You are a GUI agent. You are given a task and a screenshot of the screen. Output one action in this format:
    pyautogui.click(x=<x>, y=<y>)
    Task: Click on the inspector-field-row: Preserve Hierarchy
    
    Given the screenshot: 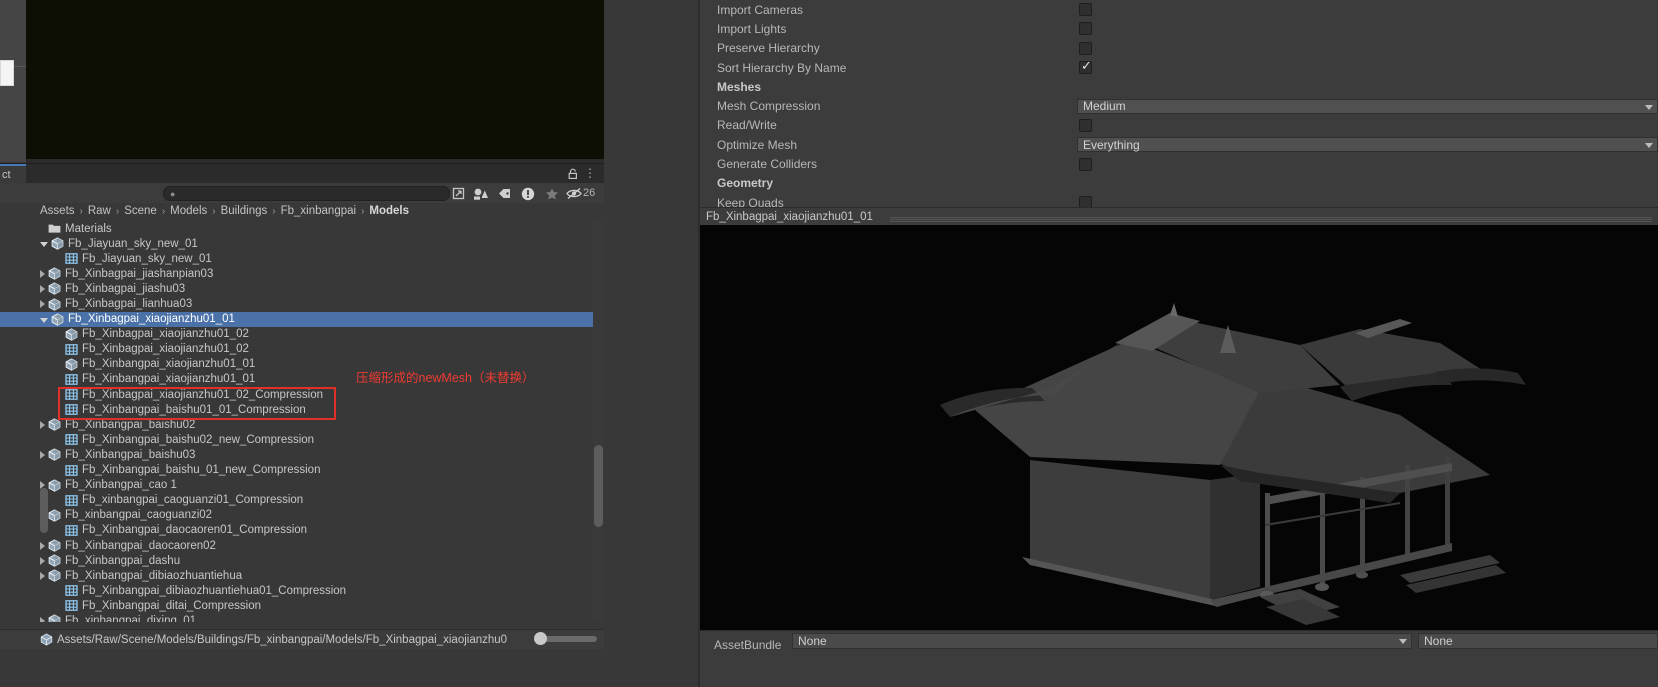 What is the action you would take?
    pyautogui.click(x=1179, y=48)
    